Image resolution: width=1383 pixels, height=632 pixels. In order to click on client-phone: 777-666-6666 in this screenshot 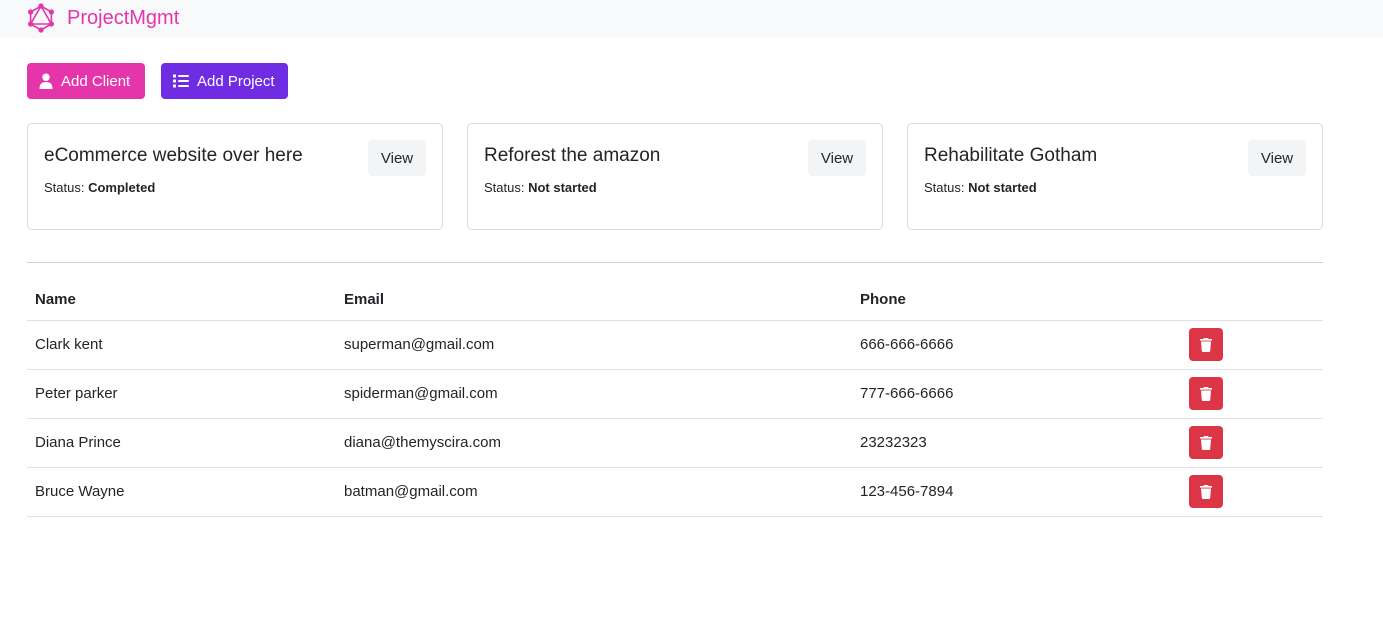, I will do `click(1016, 394)`.